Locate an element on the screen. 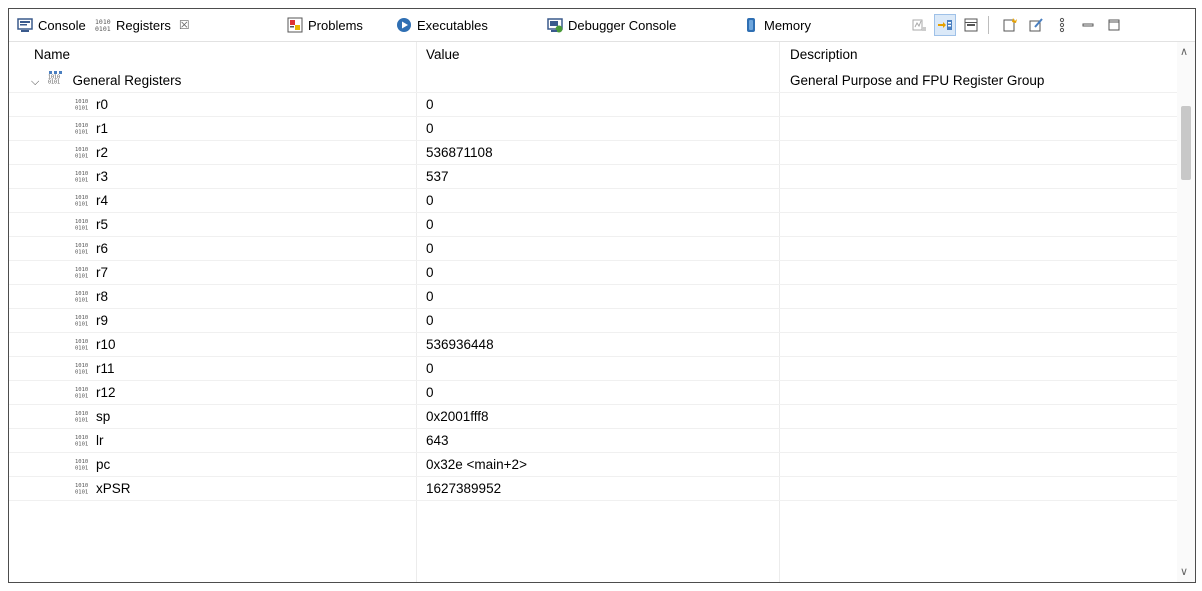  view-menu-icon is located at coordinates (1062, 25).